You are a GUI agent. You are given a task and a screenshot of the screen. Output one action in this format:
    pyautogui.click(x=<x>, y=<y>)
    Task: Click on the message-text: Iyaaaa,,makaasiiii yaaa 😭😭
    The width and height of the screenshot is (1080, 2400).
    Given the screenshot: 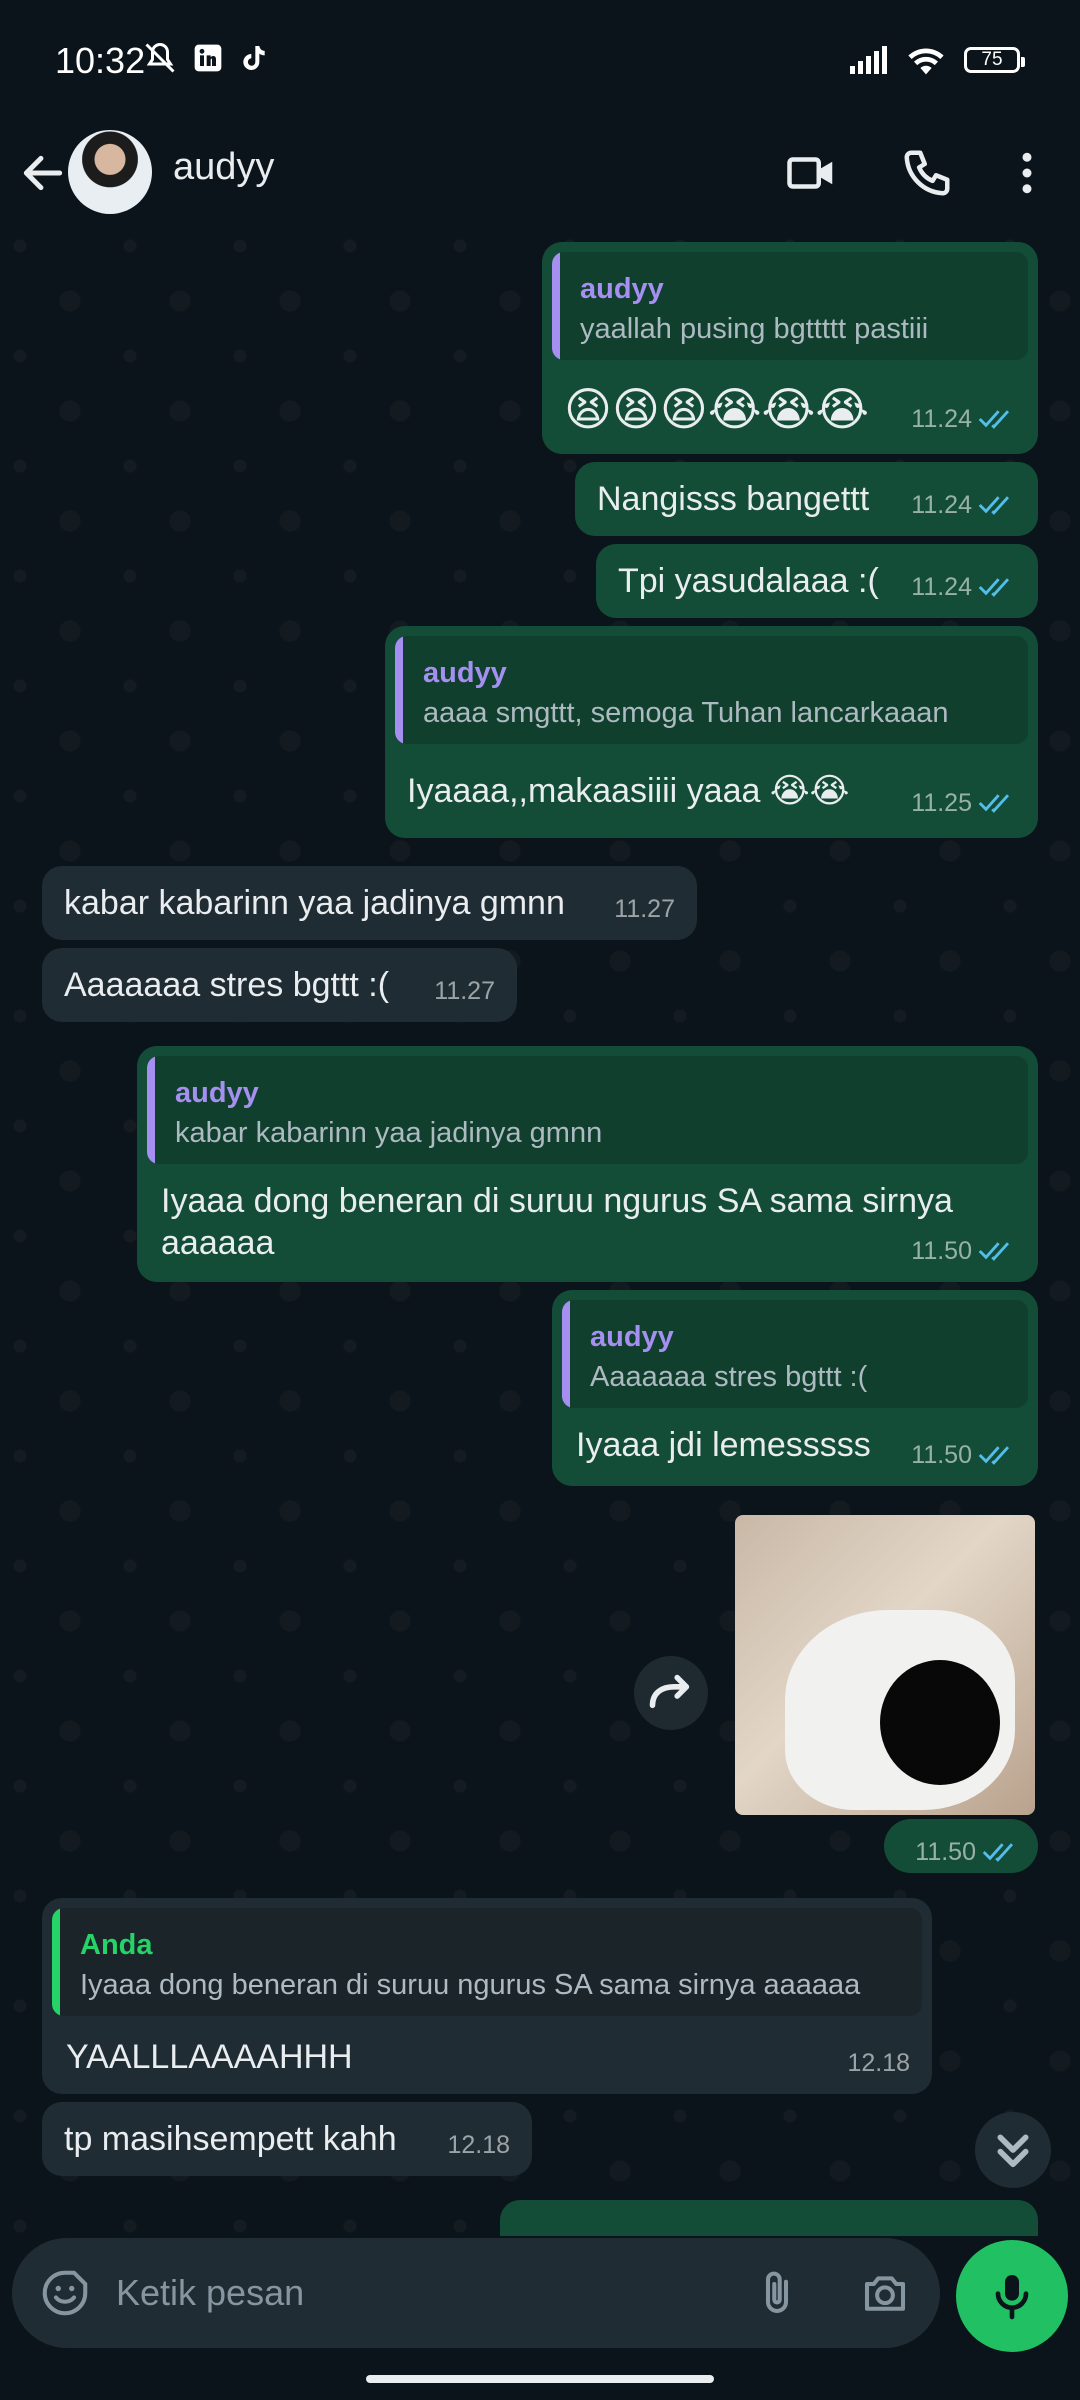 What is the action you would take?
    pyautogui.click(x=628, y=791)
    